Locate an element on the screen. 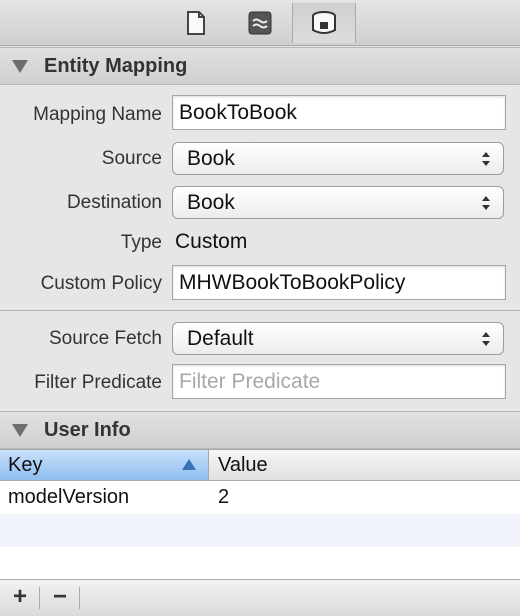  file-inspector-icon is located at coordinates (196, 23).